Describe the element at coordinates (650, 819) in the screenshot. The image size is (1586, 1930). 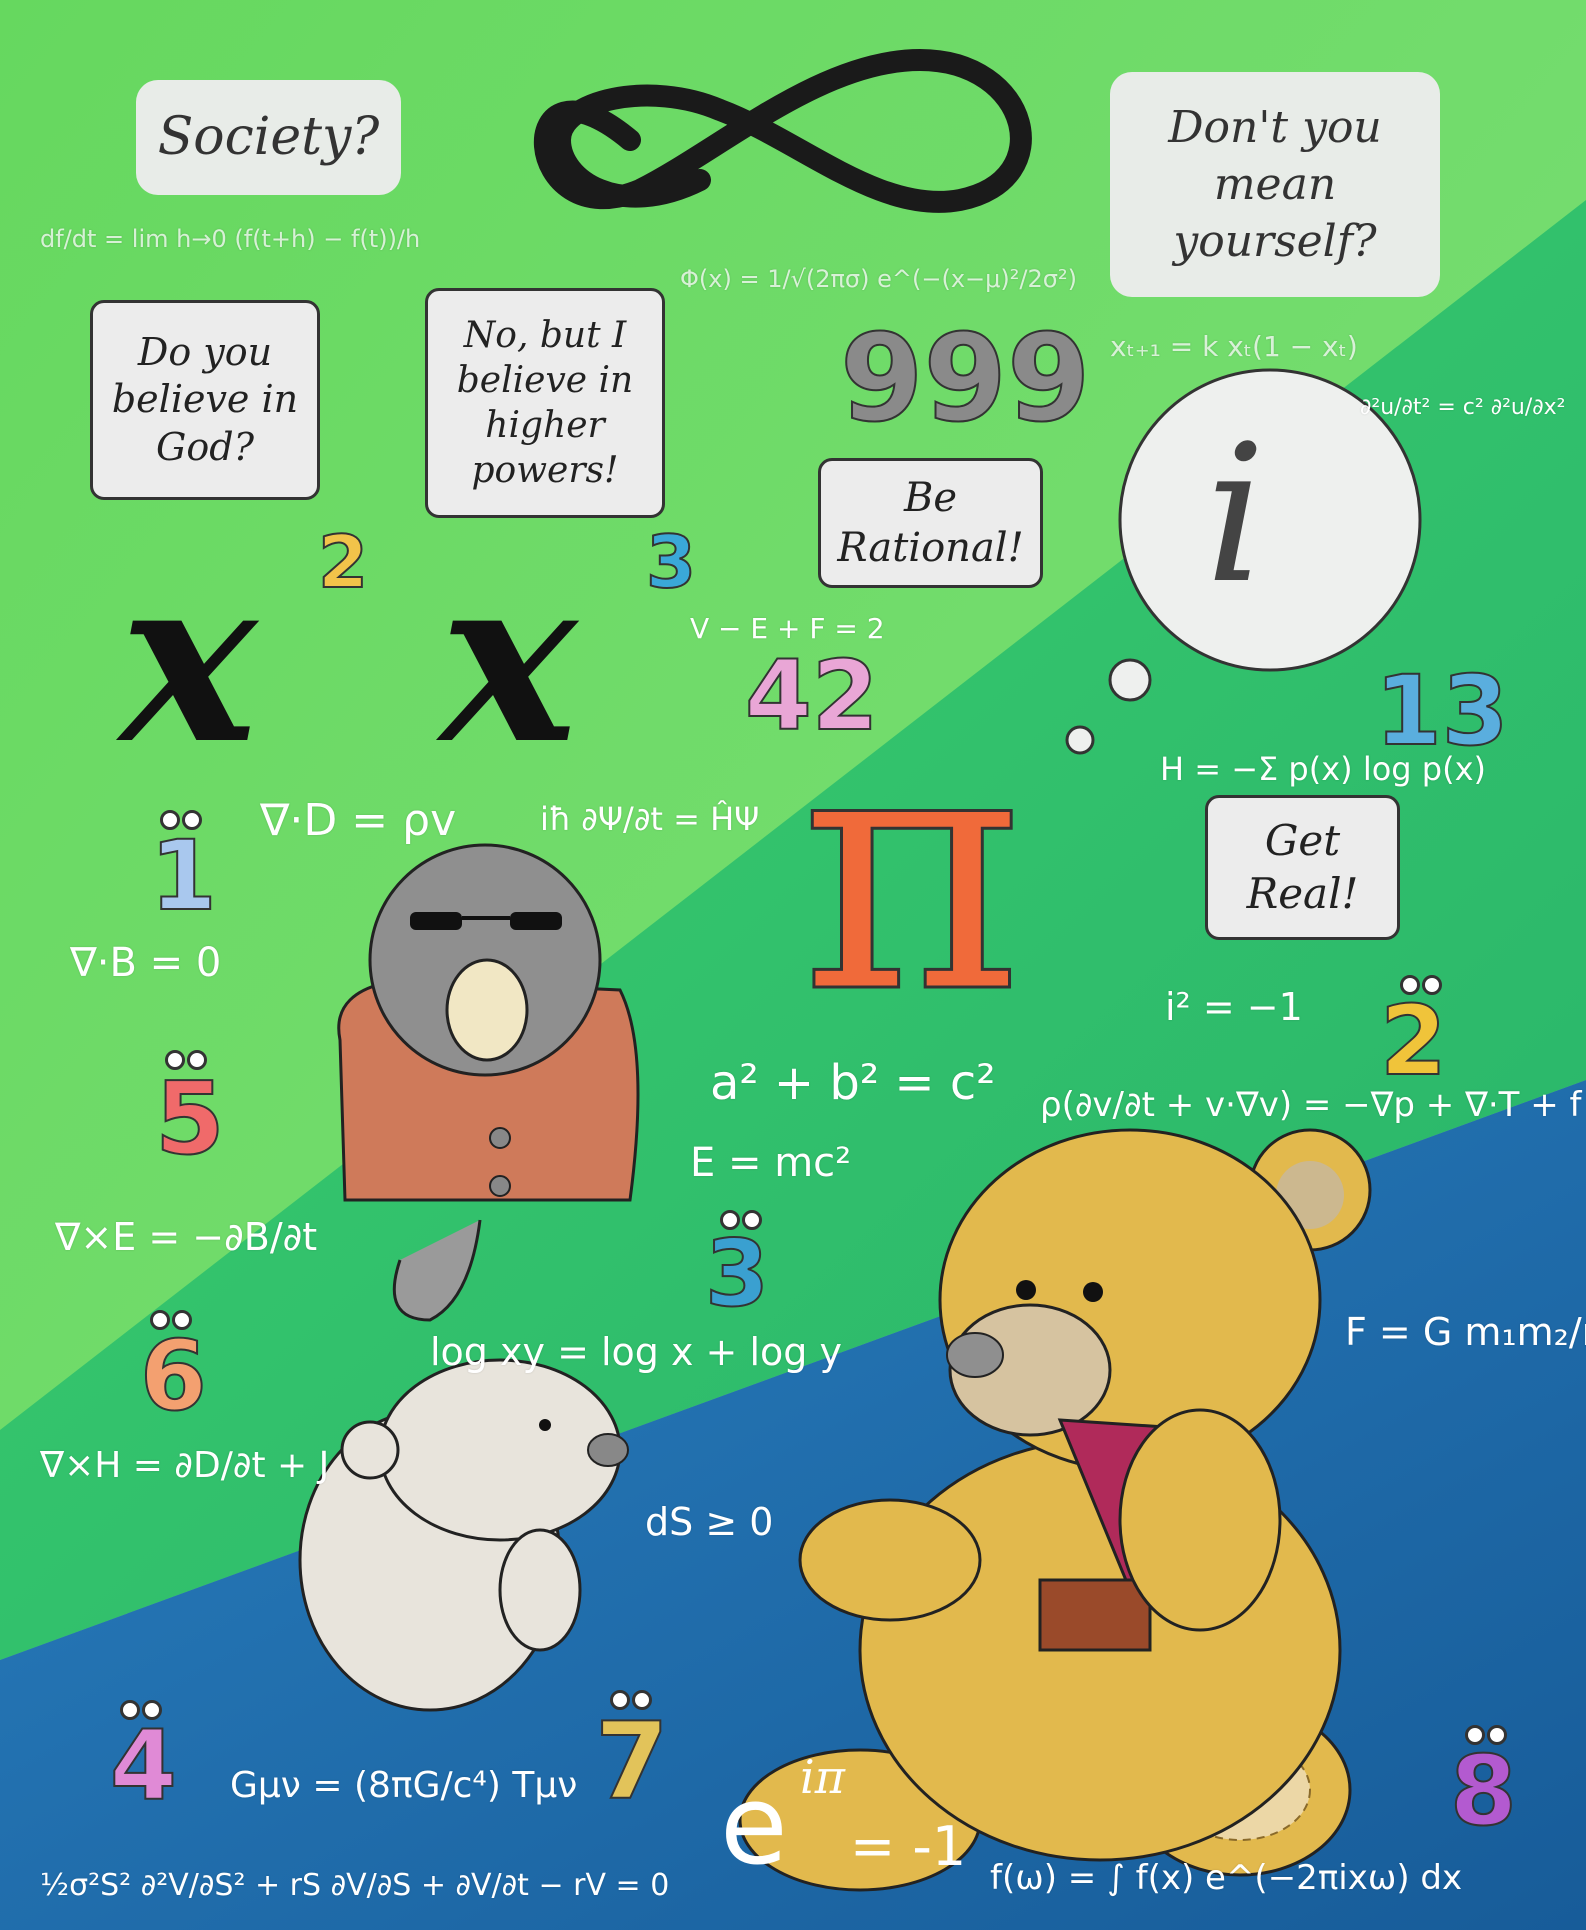
I see `eq-schrodinger: iħ ∂Ψ/∂t = ĤΨ` at that location.